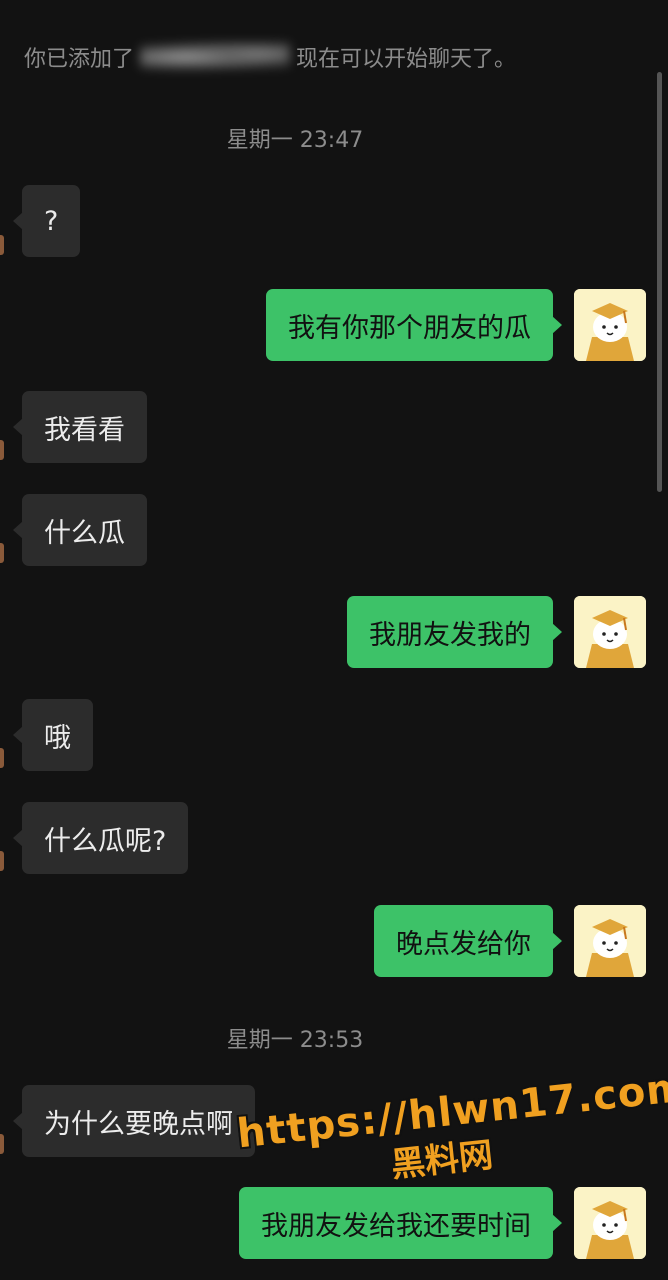  What do you see at coordinates (414, 325) in the screenshot?
I see `message-bubble-outgoing: 我有你那个朋友的瓜` at bounding box center [414, 325].